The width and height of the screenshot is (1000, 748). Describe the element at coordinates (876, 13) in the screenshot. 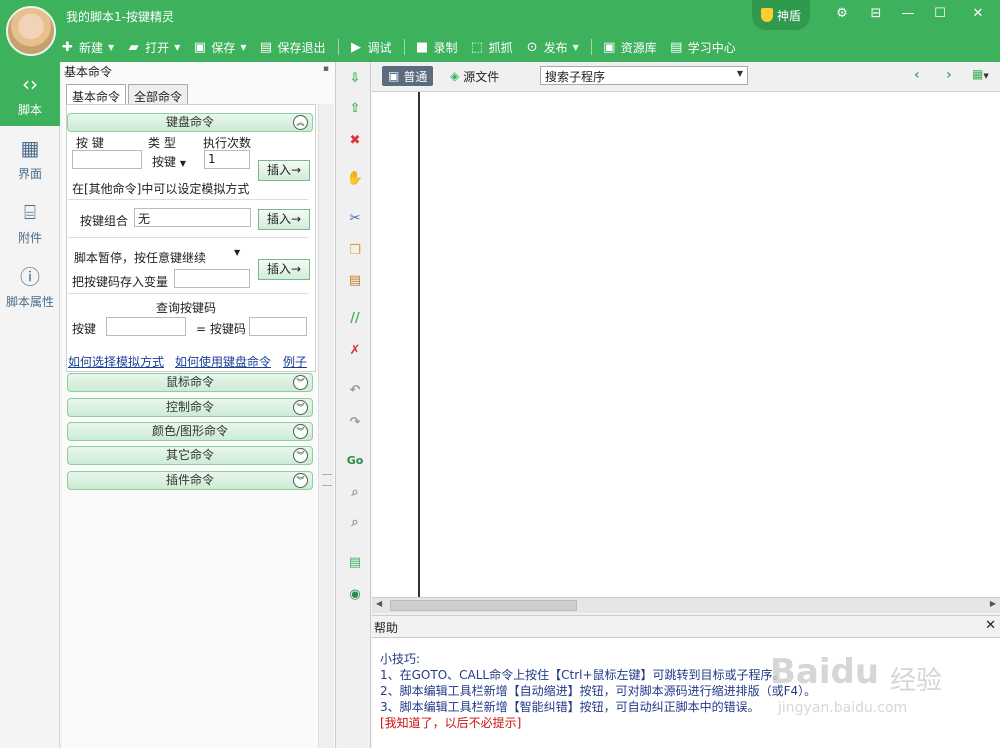

I see `menu-icon: ⊟` at that location.